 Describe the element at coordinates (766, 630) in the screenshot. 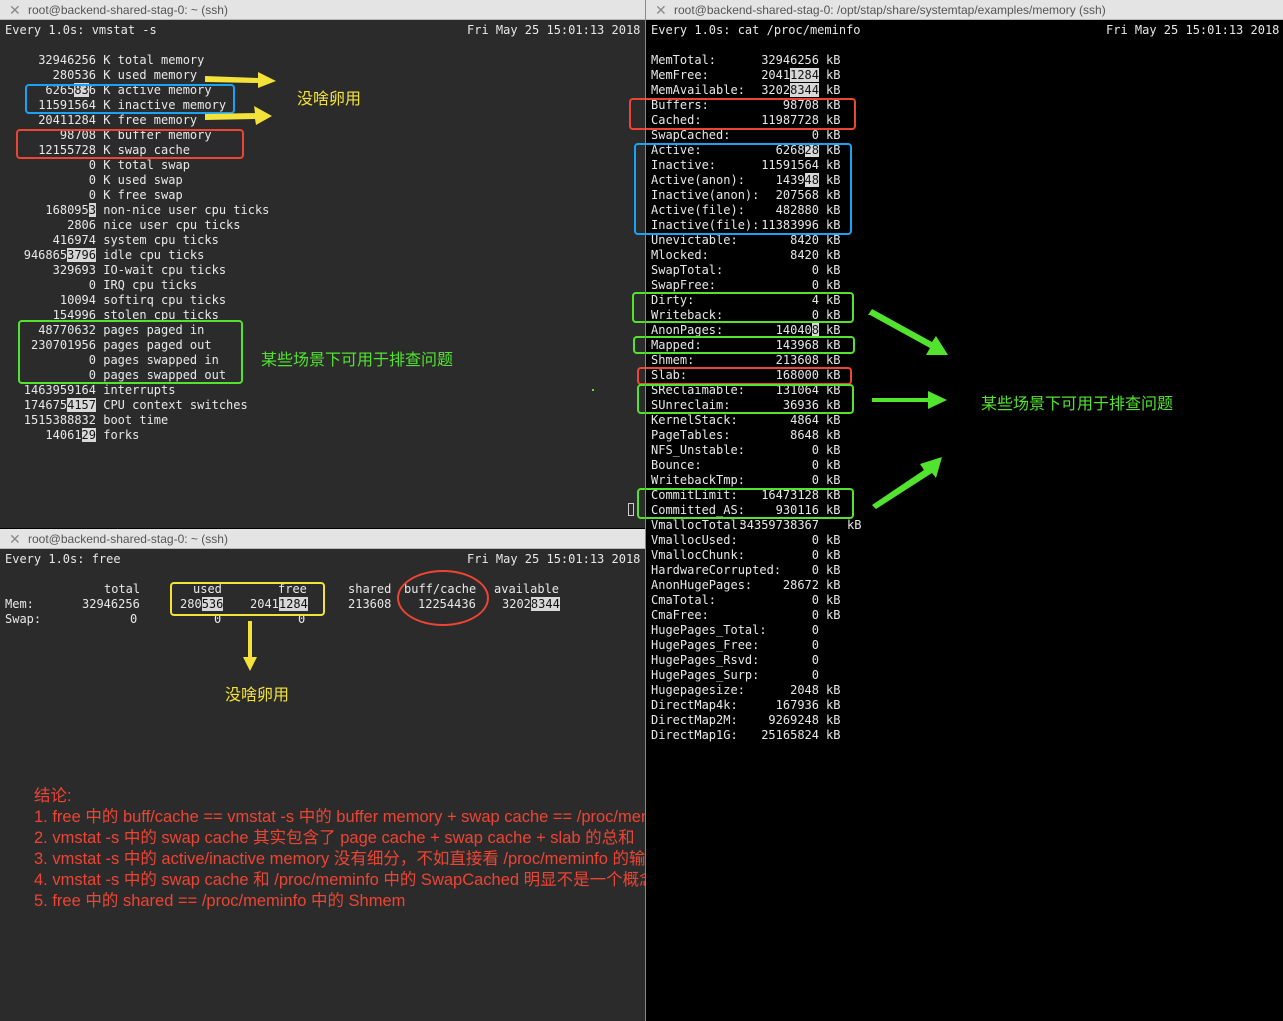

I see `meminfo-line: HugePages_Total: 0` at that location.